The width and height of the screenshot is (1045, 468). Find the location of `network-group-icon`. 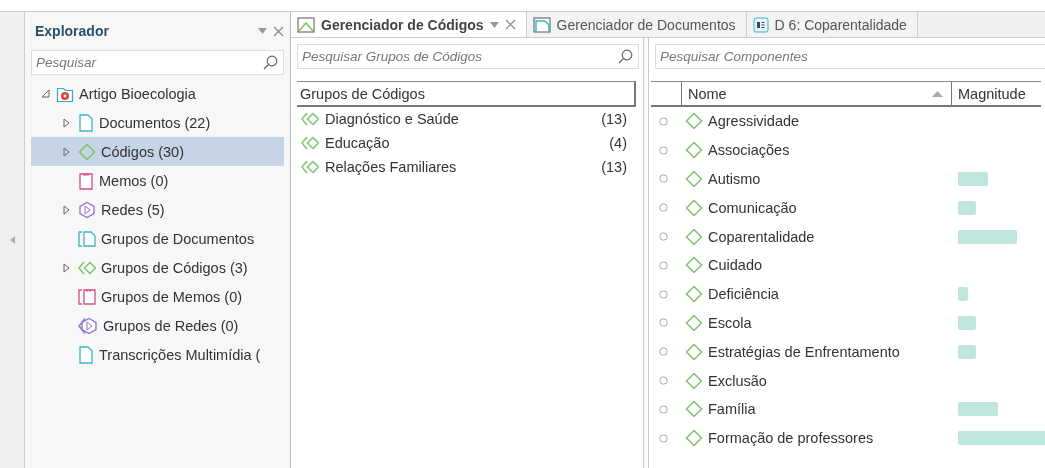

network-group-icon is located at coordinates (88, 325).